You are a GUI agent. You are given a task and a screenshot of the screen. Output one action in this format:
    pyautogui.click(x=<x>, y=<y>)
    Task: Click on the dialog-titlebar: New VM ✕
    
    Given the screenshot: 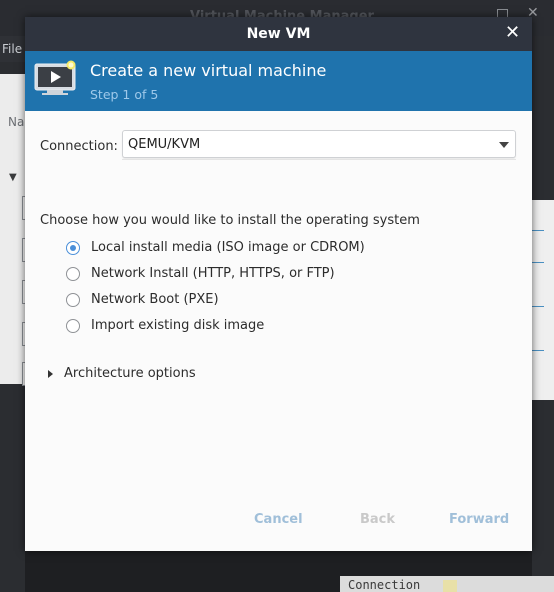 What is the action you would take?
    pyautogui.click(x=278, y=34)
    